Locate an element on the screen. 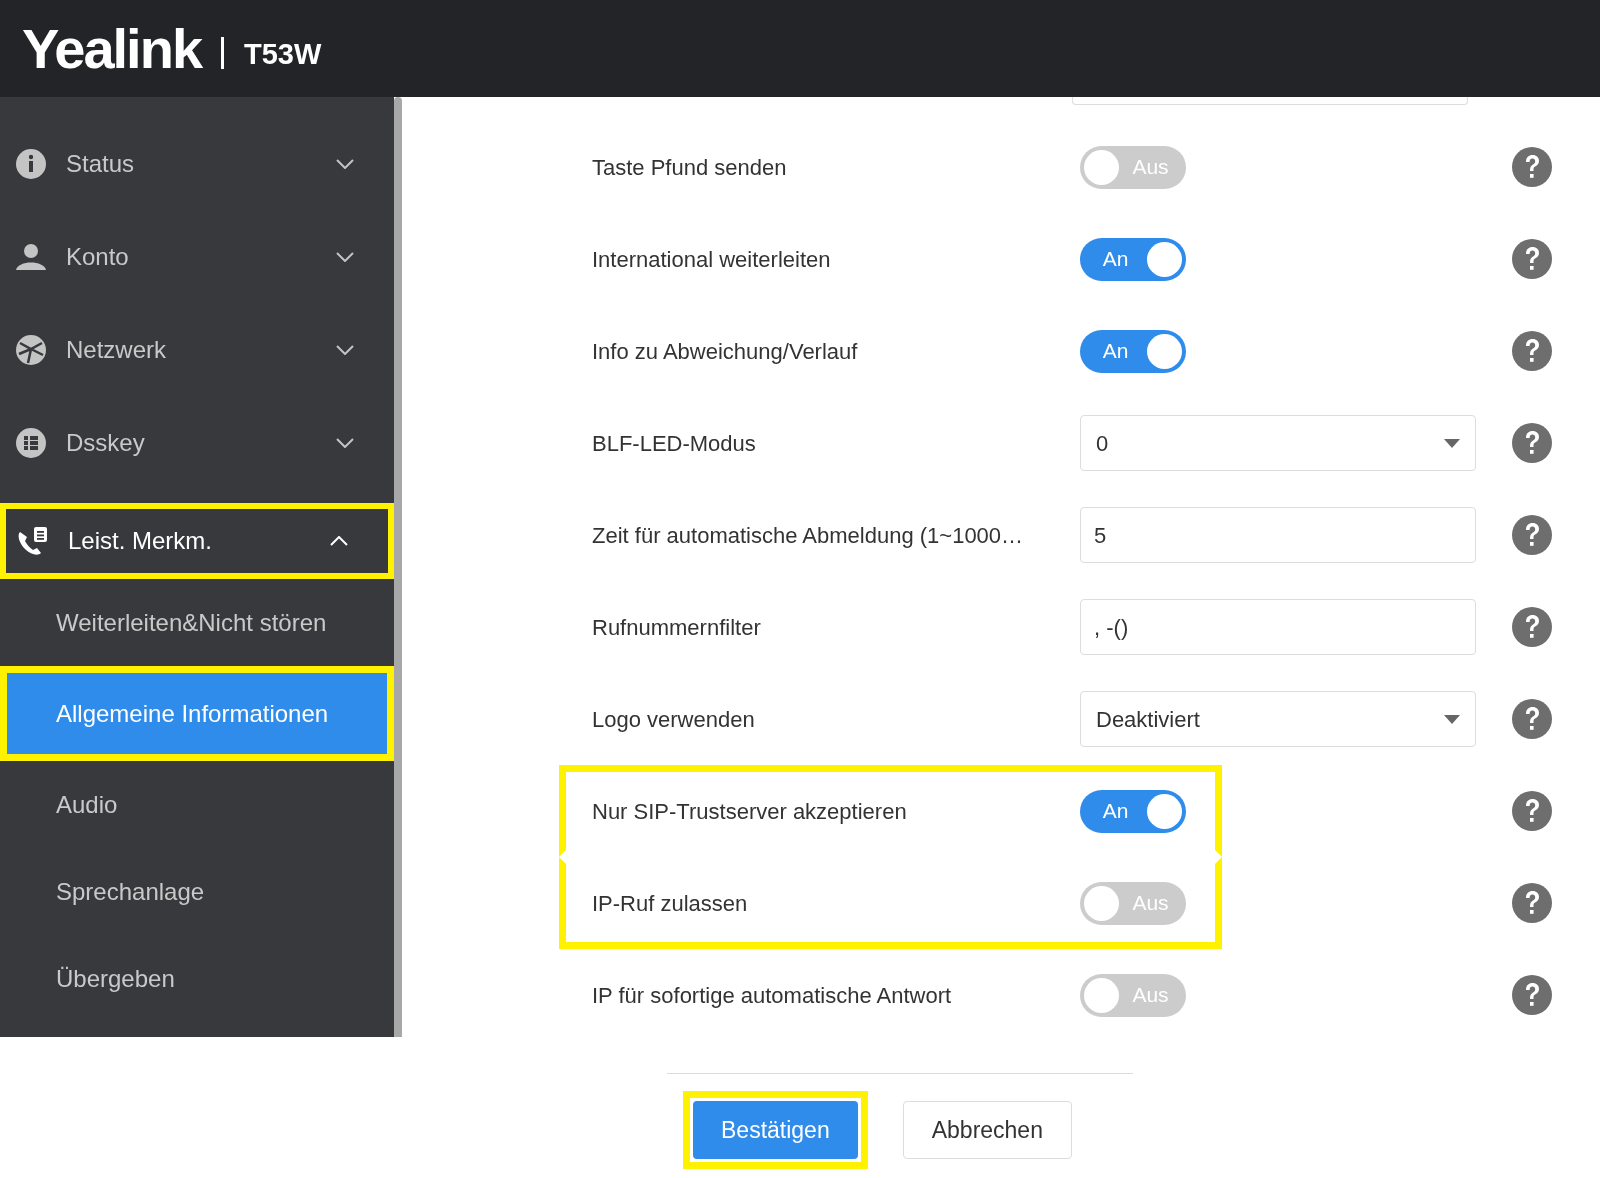  submenu-item: Übergeben is located at coordinates (197, 978).